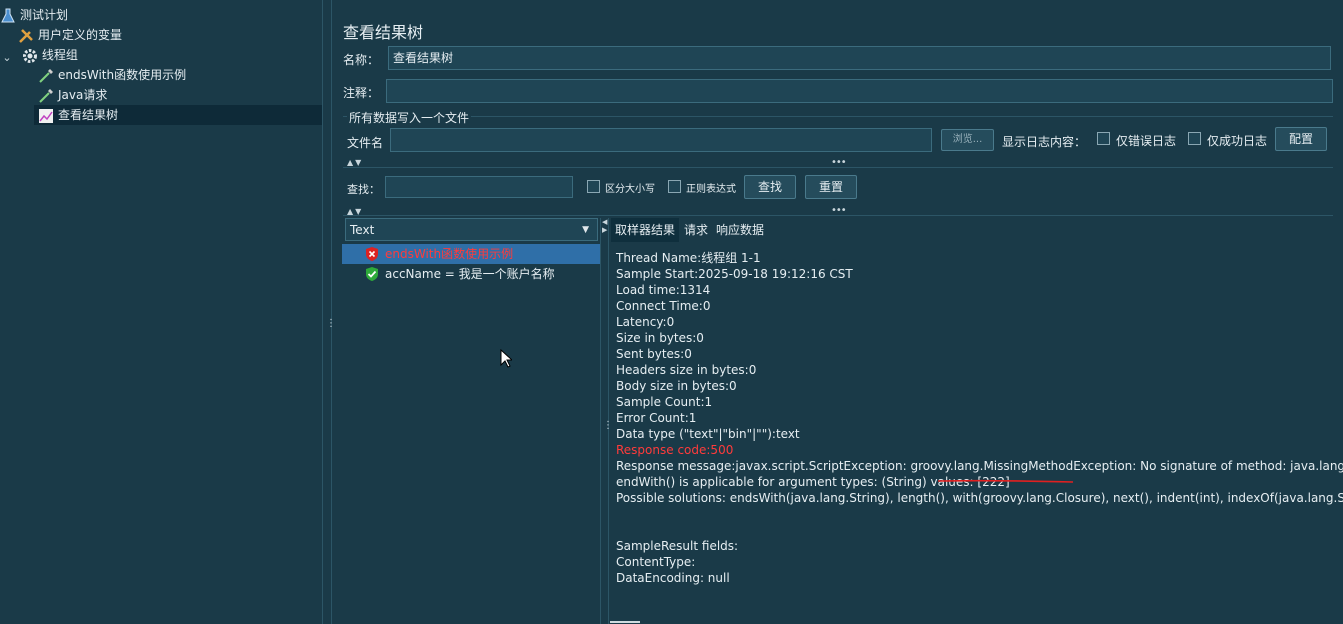 Image resolution: width=1343 pixels, height=624 pixels. I want to click on success-only-label: 仅成功日志, so click(1237, 141).